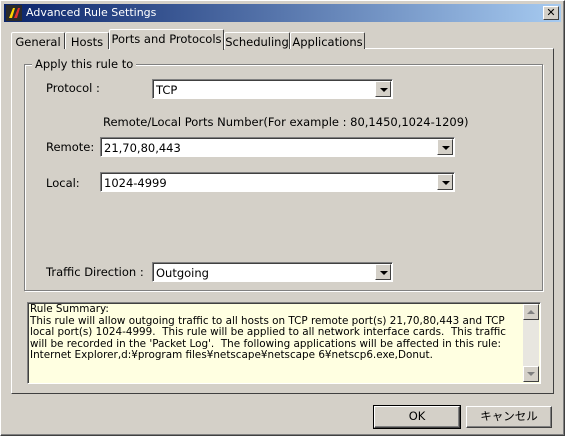  Describe the element at coordinates (95, 272) in the screenshot. I see `traffic-direction-label: Traffic Direction :` at that location.